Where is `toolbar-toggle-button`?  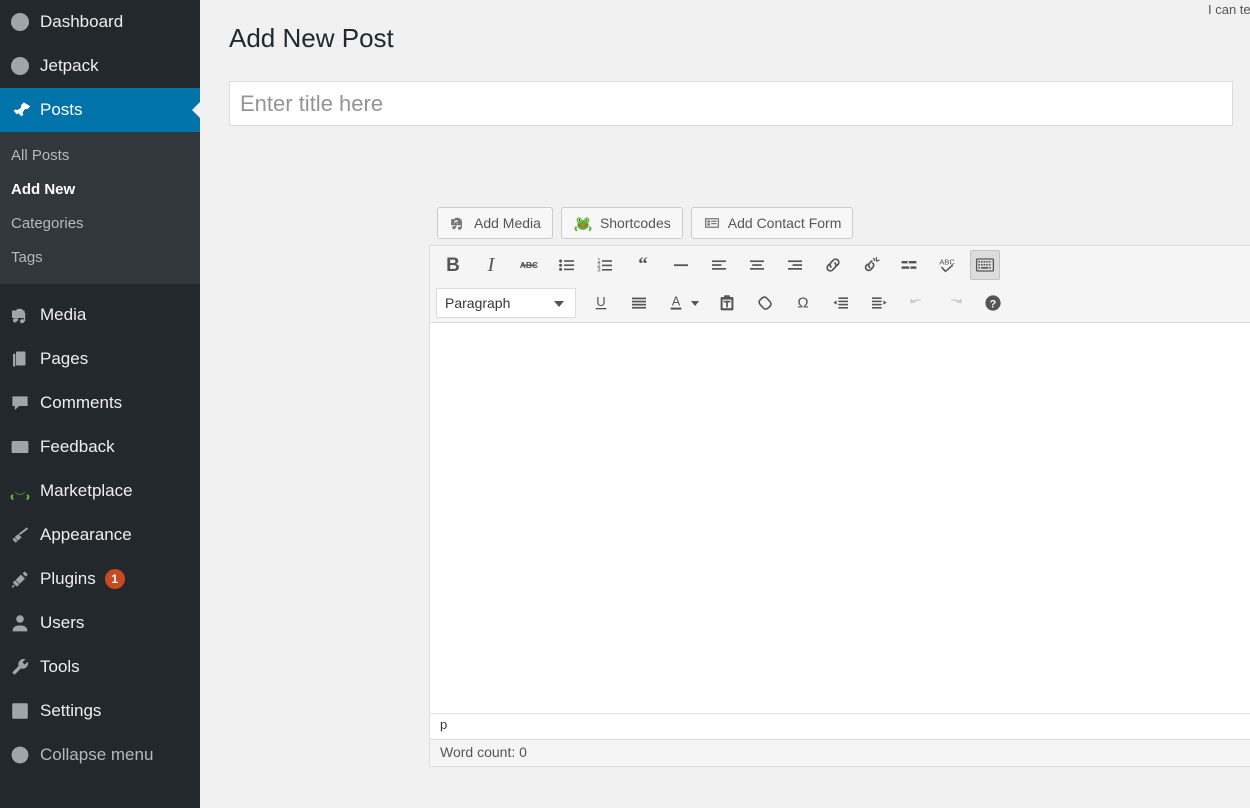
toolbar-toggle-button is located at coordinates (985, 265).